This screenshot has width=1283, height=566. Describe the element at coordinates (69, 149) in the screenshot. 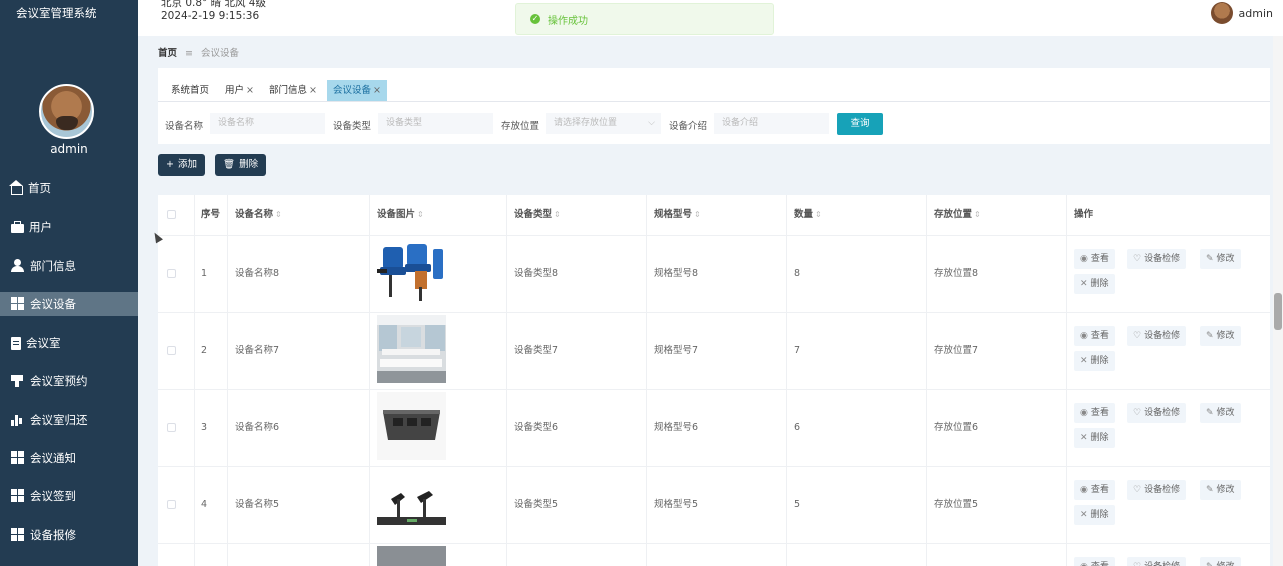

I see `sidebar-admin-name: admin` at that location.